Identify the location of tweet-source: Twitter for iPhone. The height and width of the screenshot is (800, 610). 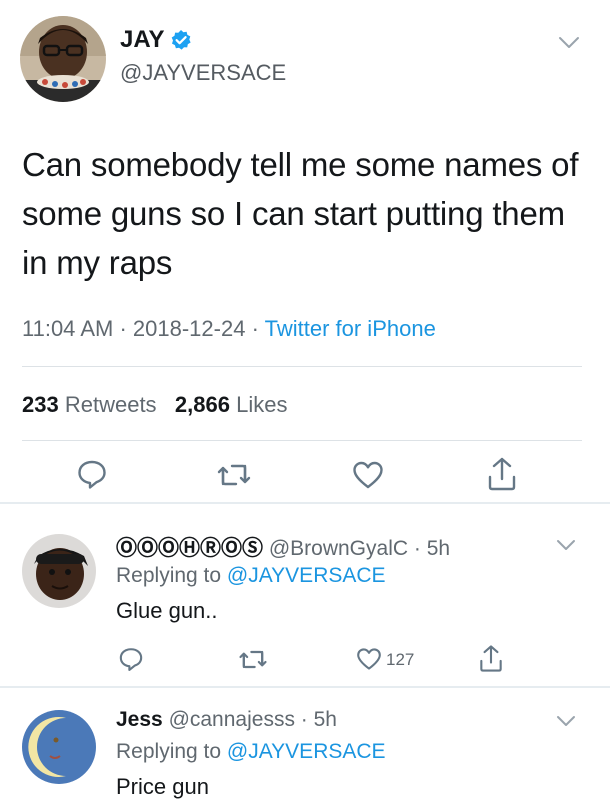
(350, 328).